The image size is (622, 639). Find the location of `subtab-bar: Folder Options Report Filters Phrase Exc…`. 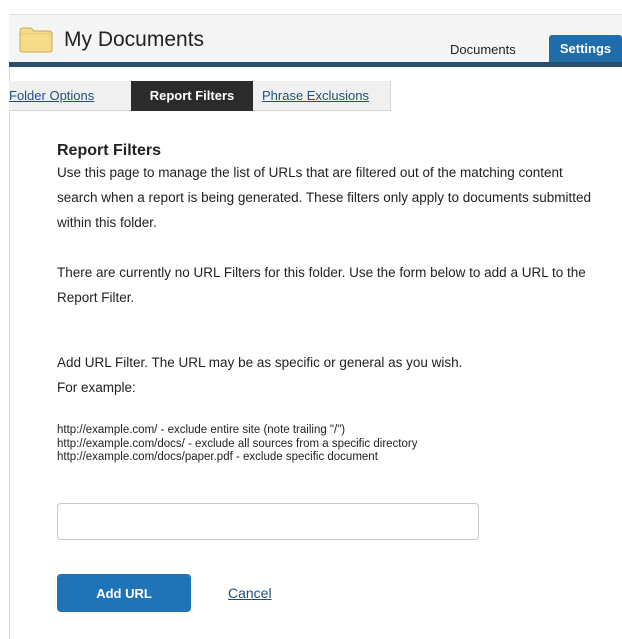

subtab-bar: Folder Options Report Filters Phrase Exc… is located at coordinates (200, 96).